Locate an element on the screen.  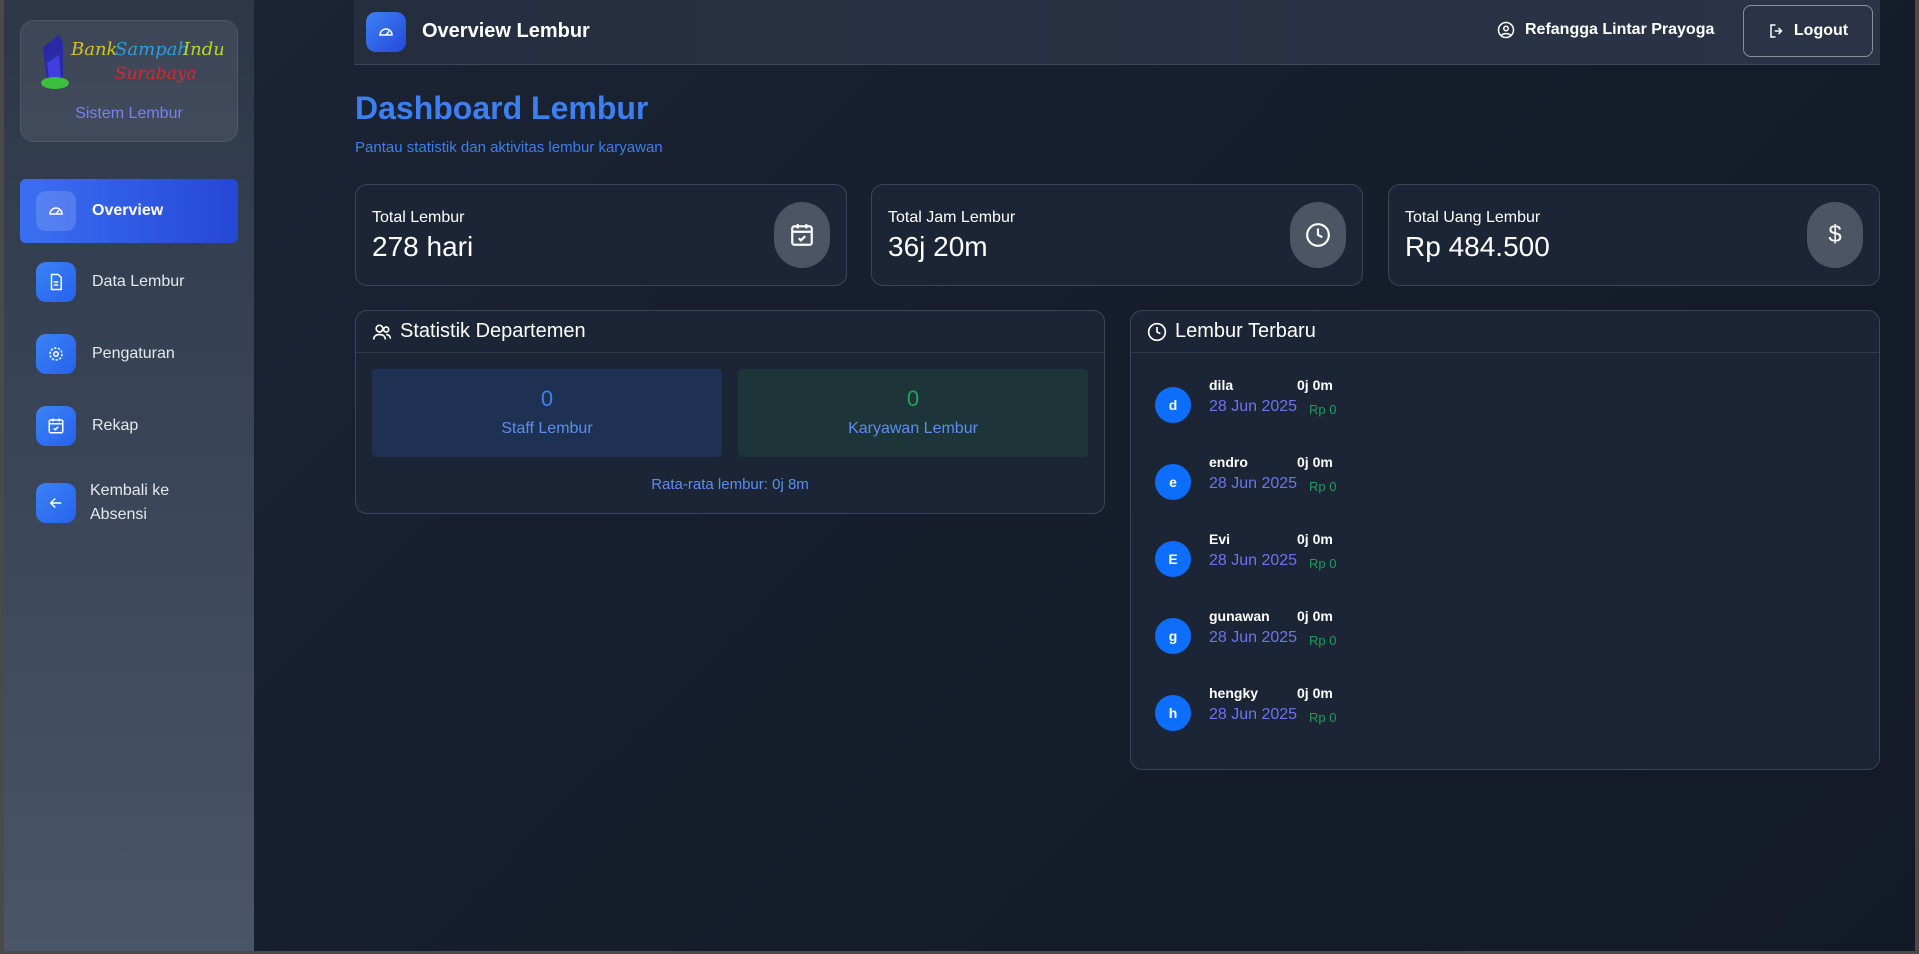
bank-sampah-logo: Bank Sampah Induk Surabaya is located at coordinates (132, 62).